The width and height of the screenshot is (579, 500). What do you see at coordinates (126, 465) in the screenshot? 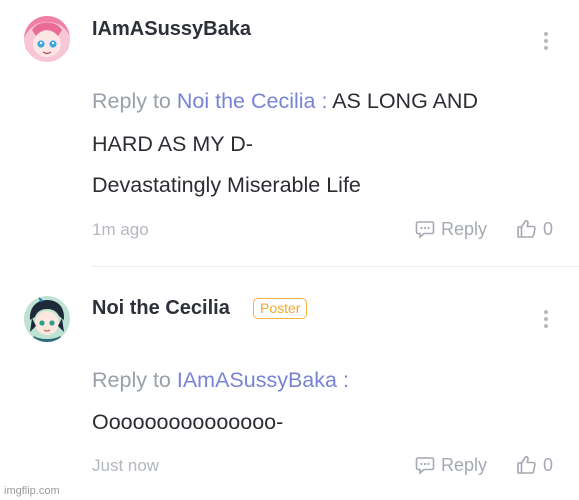
I see `comment-timestamp: Just now` at bounding box center [126, 465].